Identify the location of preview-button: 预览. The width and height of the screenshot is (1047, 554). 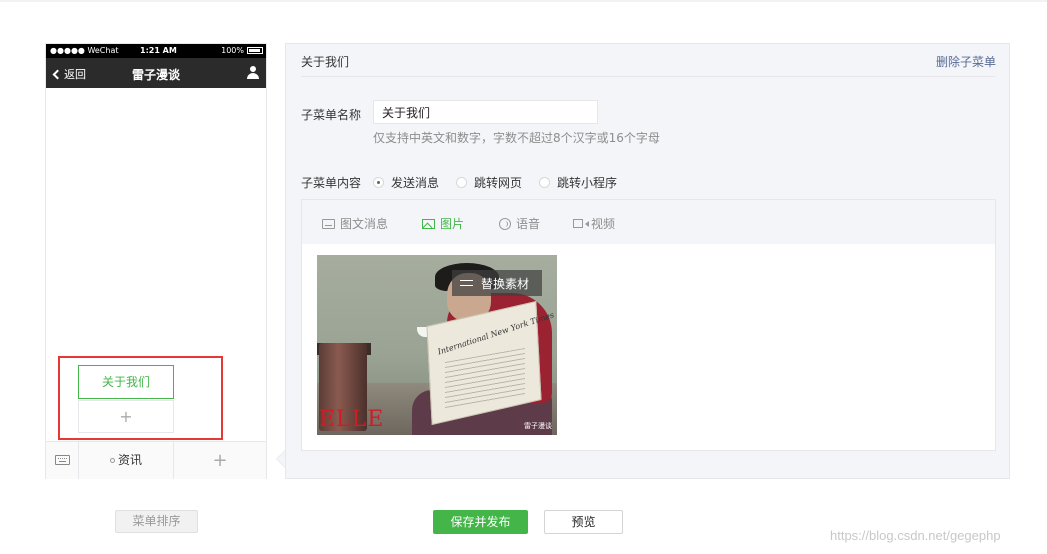
(583, 522).